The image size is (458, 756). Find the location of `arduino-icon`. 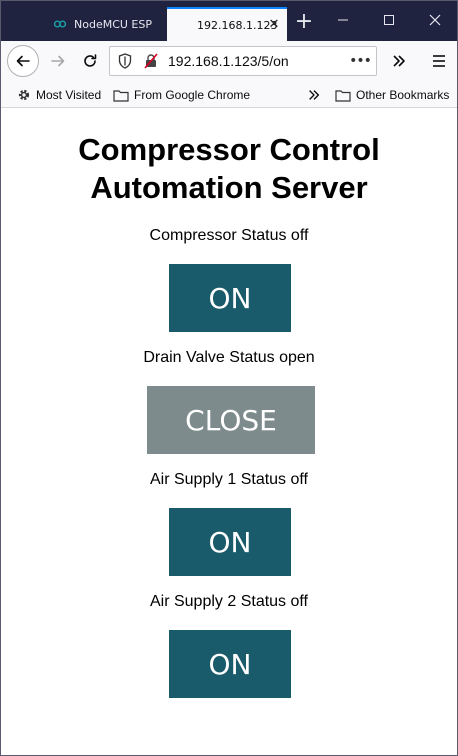

arduino-icon is located at coordinates (60, 24).